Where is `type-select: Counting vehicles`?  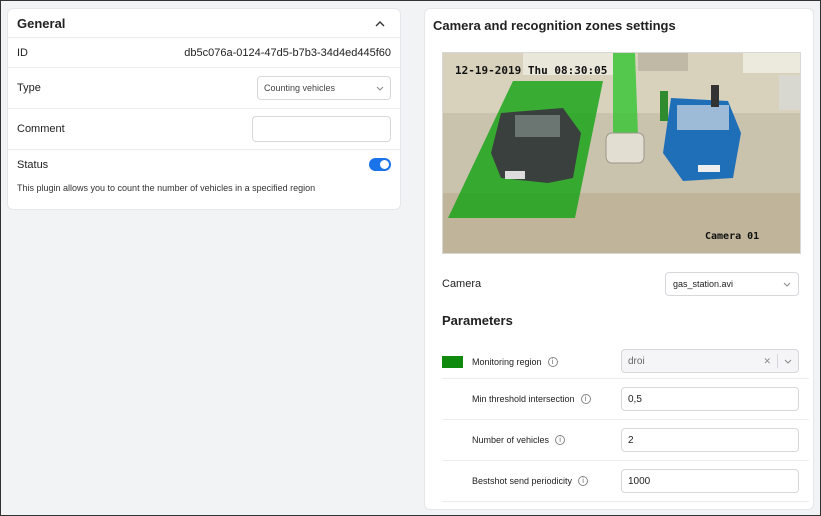
type-select: Counting vehicles is located at coordinates (324, 88).